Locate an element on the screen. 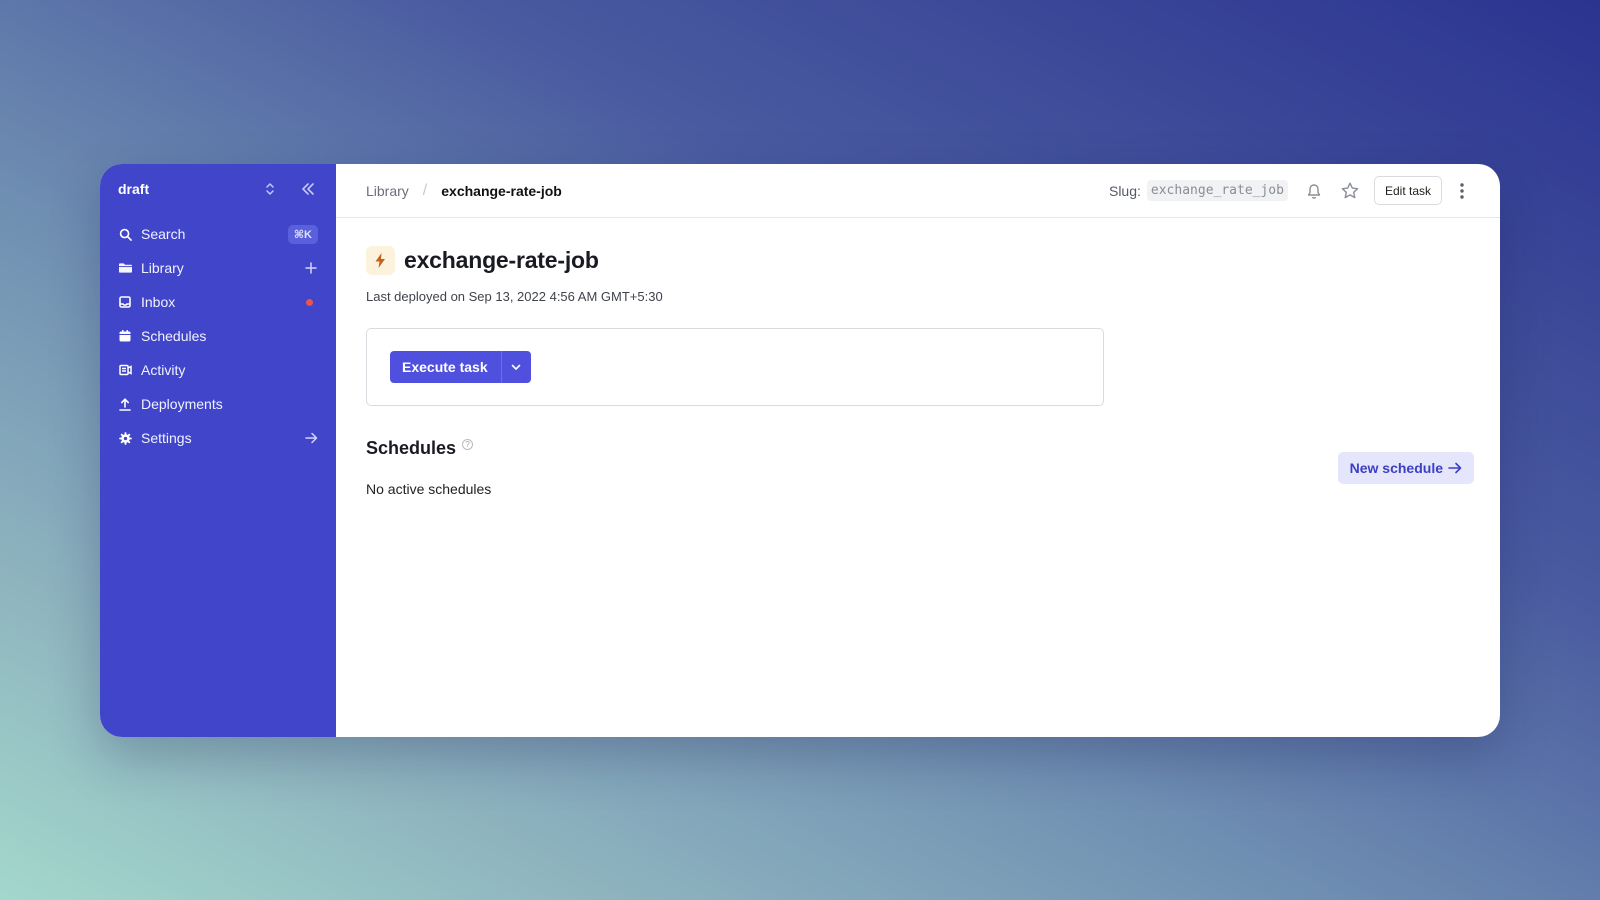 The height and width of the screenshot is (900, 1600). bell-icon is located at coordinates (1314, 191).